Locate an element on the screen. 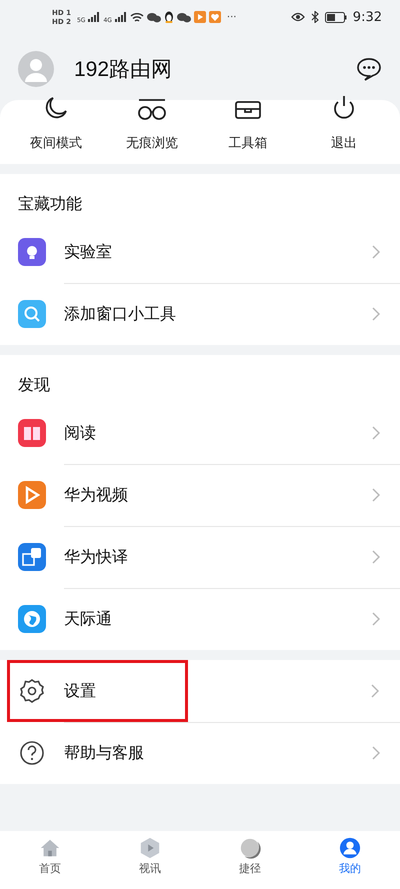  list-item: 添加窗口小工具 is located at coordinates (209, 314).